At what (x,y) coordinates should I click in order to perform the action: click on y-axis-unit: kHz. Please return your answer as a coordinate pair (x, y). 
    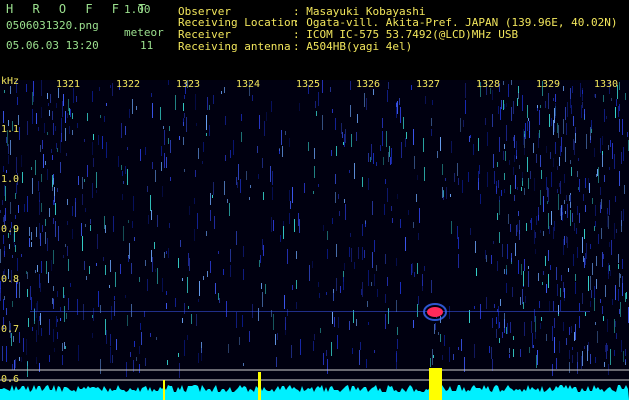
    Looking at the image, I should click on (10, 81).